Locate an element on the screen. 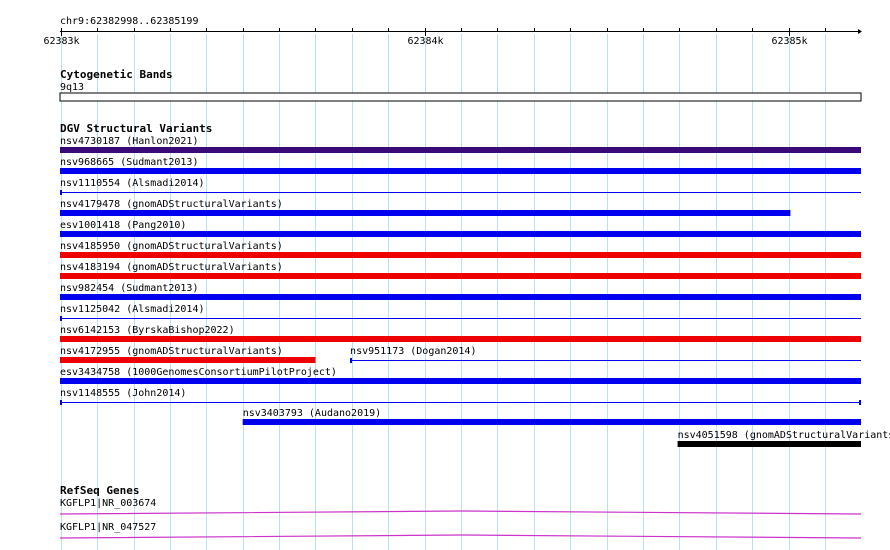  variant-label: nsv1148555 (John2014) is located at coordinates (123, 393).